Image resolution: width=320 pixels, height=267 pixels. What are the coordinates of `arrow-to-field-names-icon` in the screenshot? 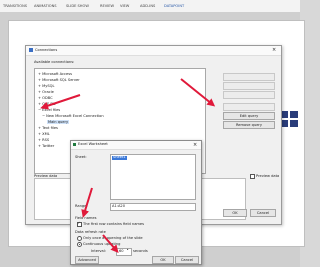 It's located at (87, 202).